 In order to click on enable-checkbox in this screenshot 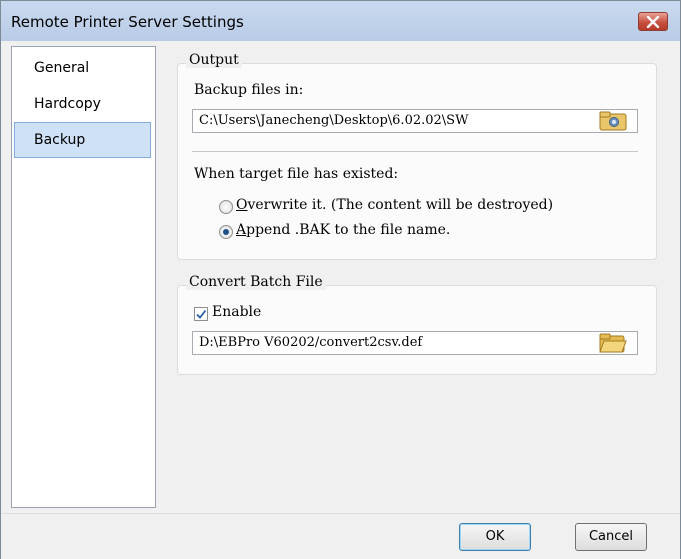, I will do `click(201, 314)`.